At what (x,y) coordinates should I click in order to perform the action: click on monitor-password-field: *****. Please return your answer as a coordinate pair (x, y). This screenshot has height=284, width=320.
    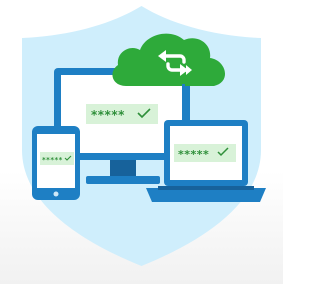
    Looking at the image, I should click on (122, 114).